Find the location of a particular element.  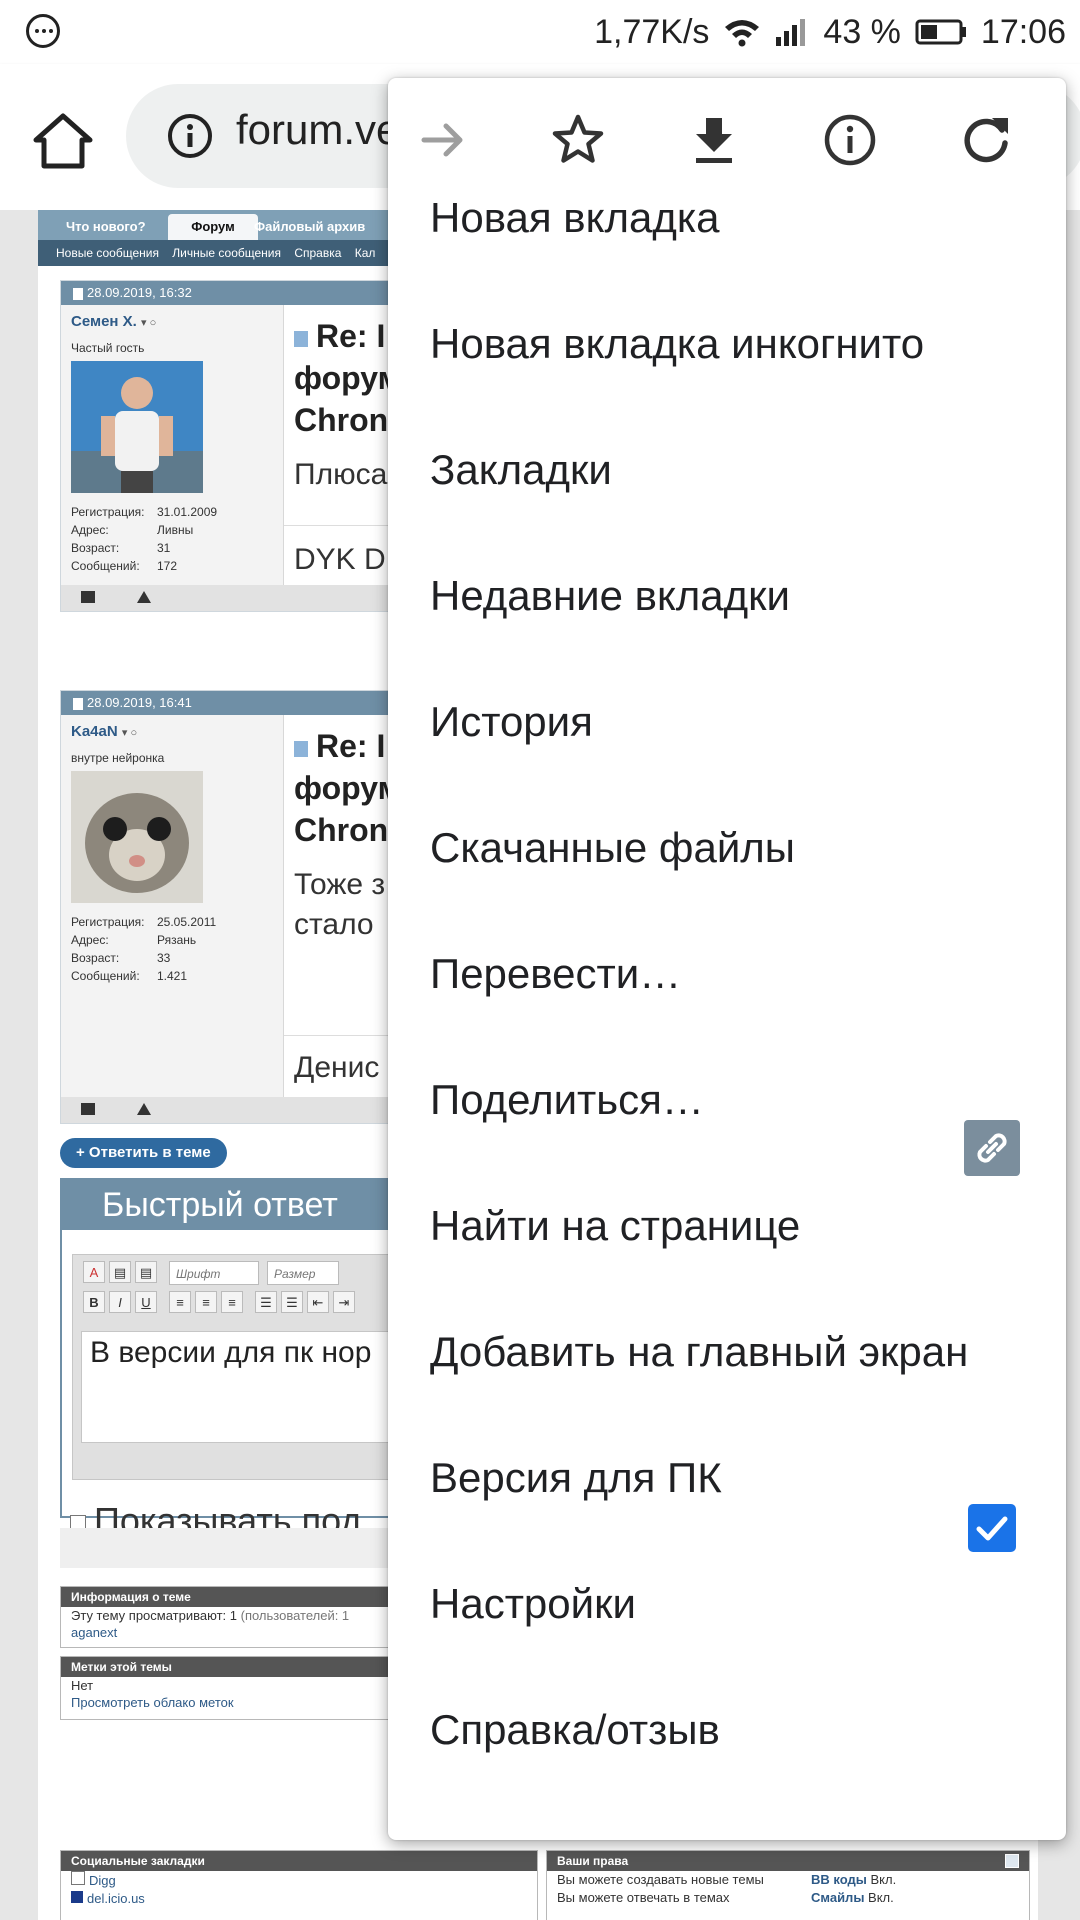

clock: 17:06 is located at coordinates (1023, 31).